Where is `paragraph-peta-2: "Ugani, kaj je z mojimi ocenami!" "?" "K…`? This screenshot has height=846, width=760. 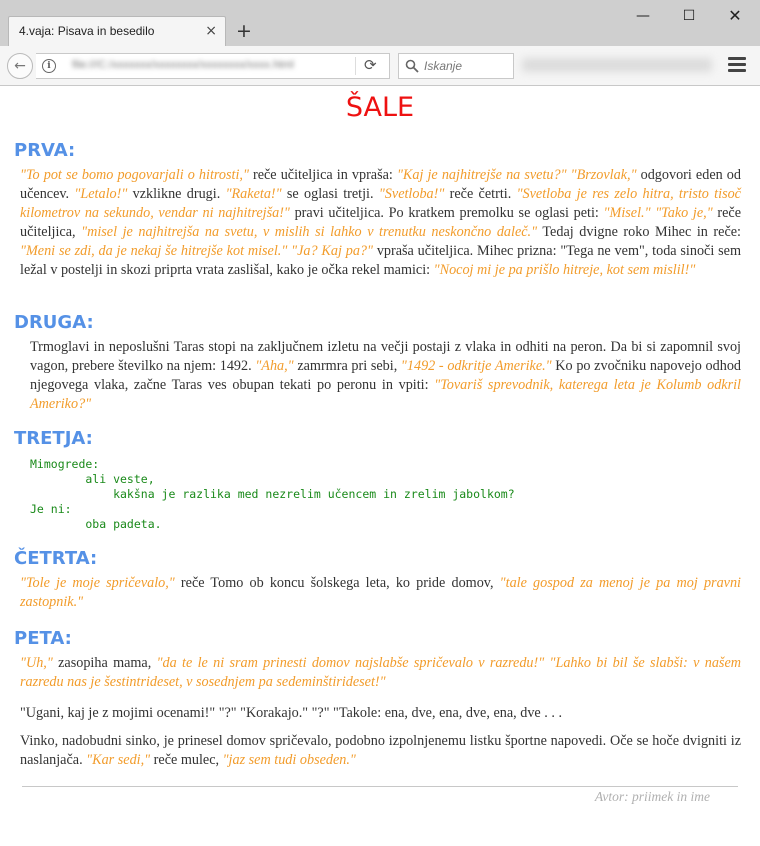
paragraph-peta-2: "Ugani, kaj je z mojimi ocenami!" "?" "K… is located at coordinates (380, 713).